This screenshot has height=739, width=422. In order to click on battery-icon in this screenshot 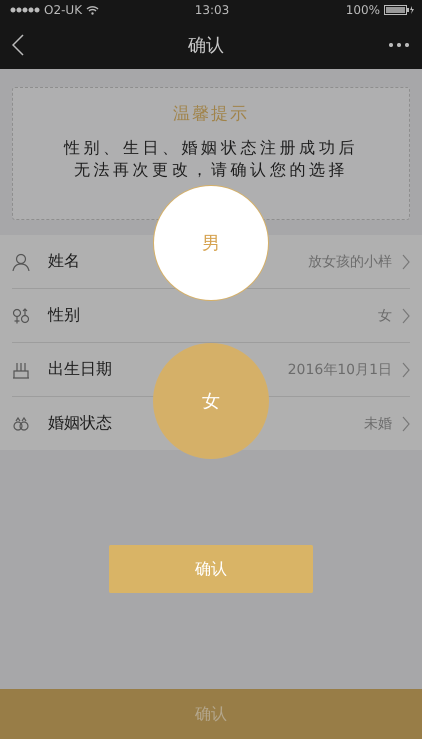, I will do `click(399, 10)`.